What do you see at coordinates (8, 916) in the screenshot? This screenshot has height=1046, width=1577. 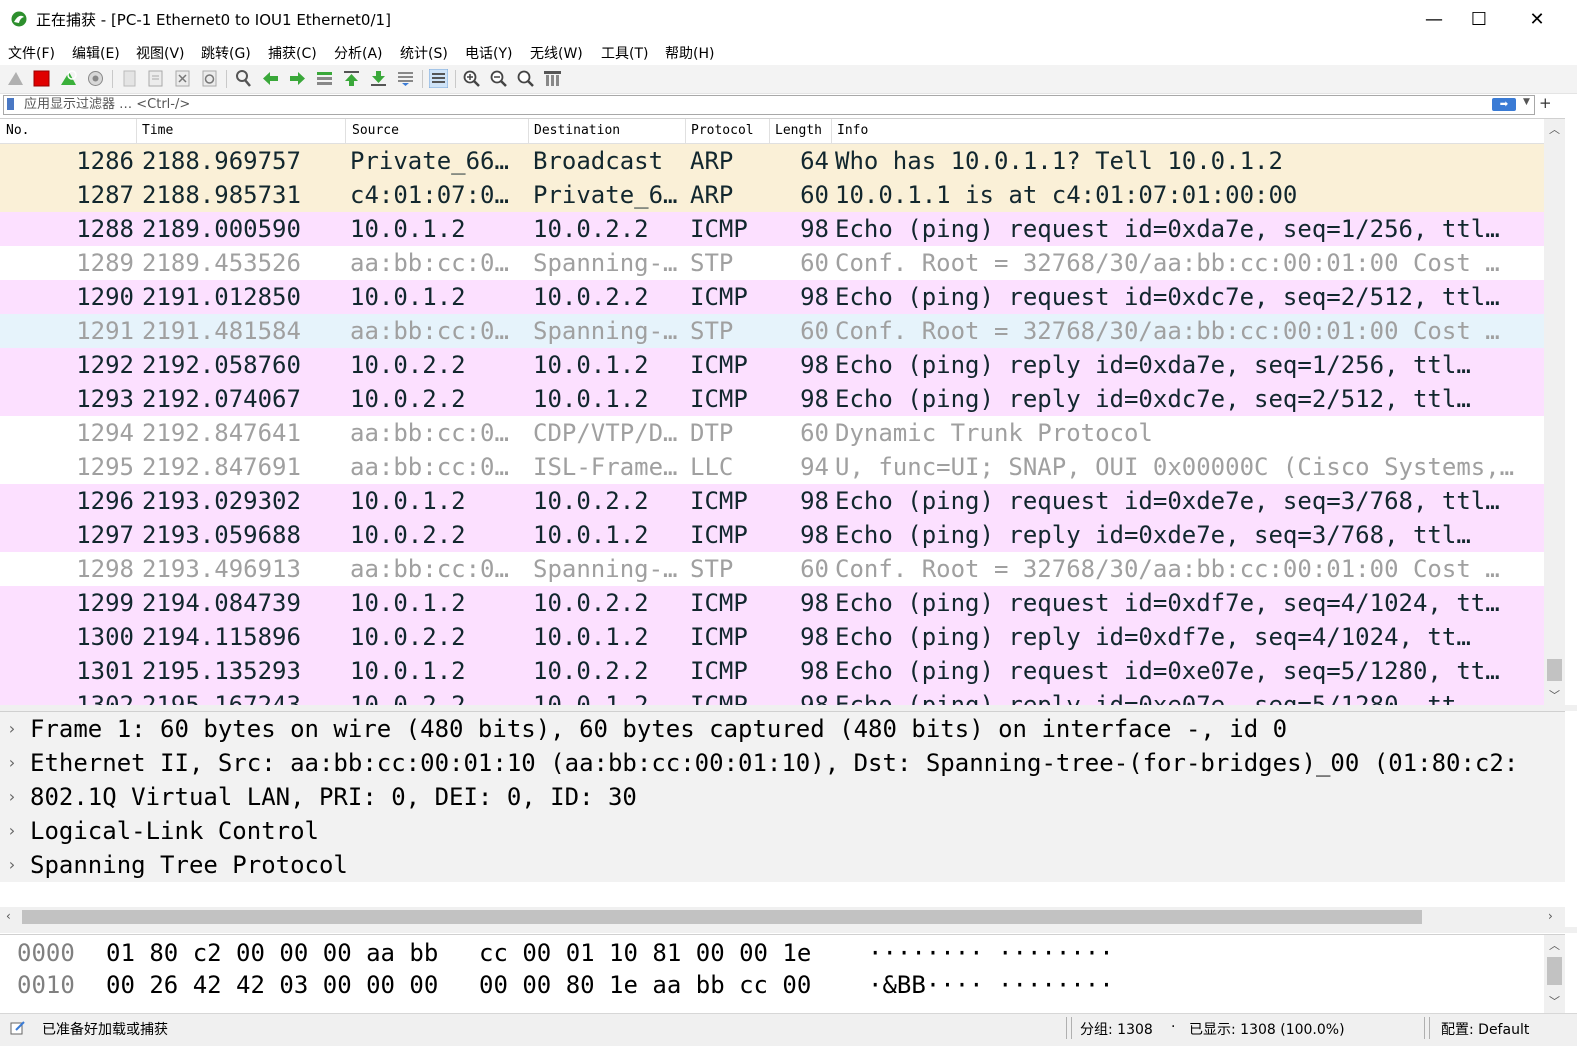 I see `scroll-left-icon: ‹` at bounding box center [8, 916].